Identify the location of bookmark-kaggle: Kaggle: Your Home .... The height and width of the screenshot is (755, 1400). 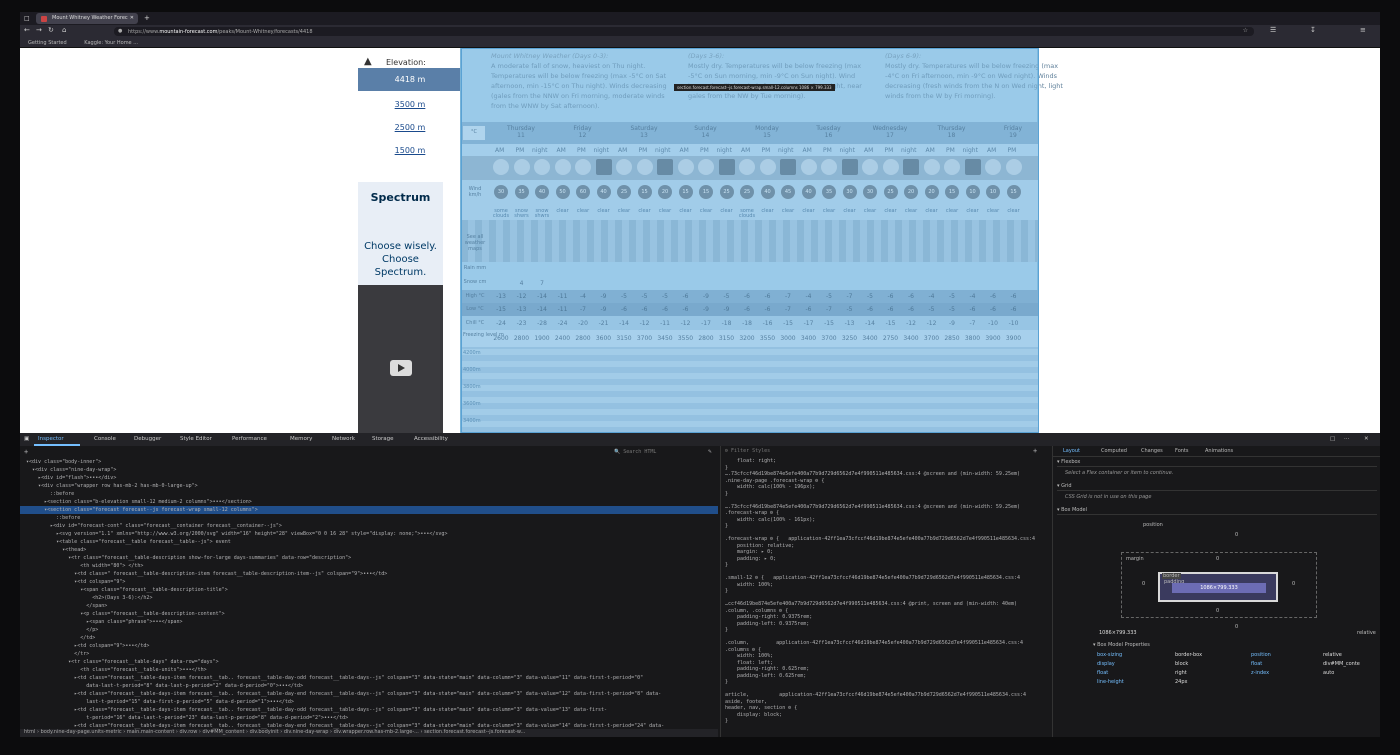
(111, 43).